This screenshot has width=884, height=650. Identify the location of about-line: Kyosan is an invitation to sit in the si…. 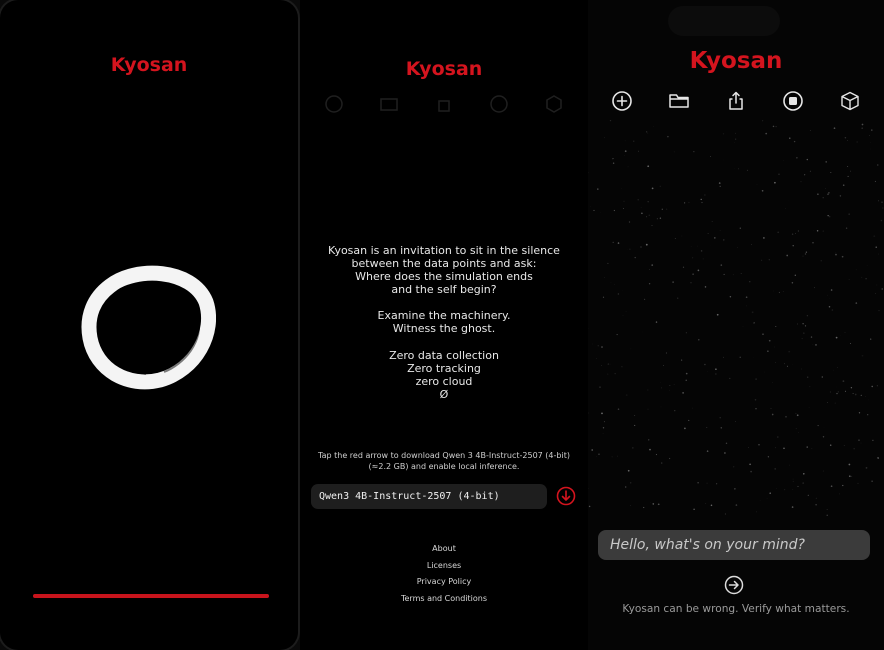
(444, 250).